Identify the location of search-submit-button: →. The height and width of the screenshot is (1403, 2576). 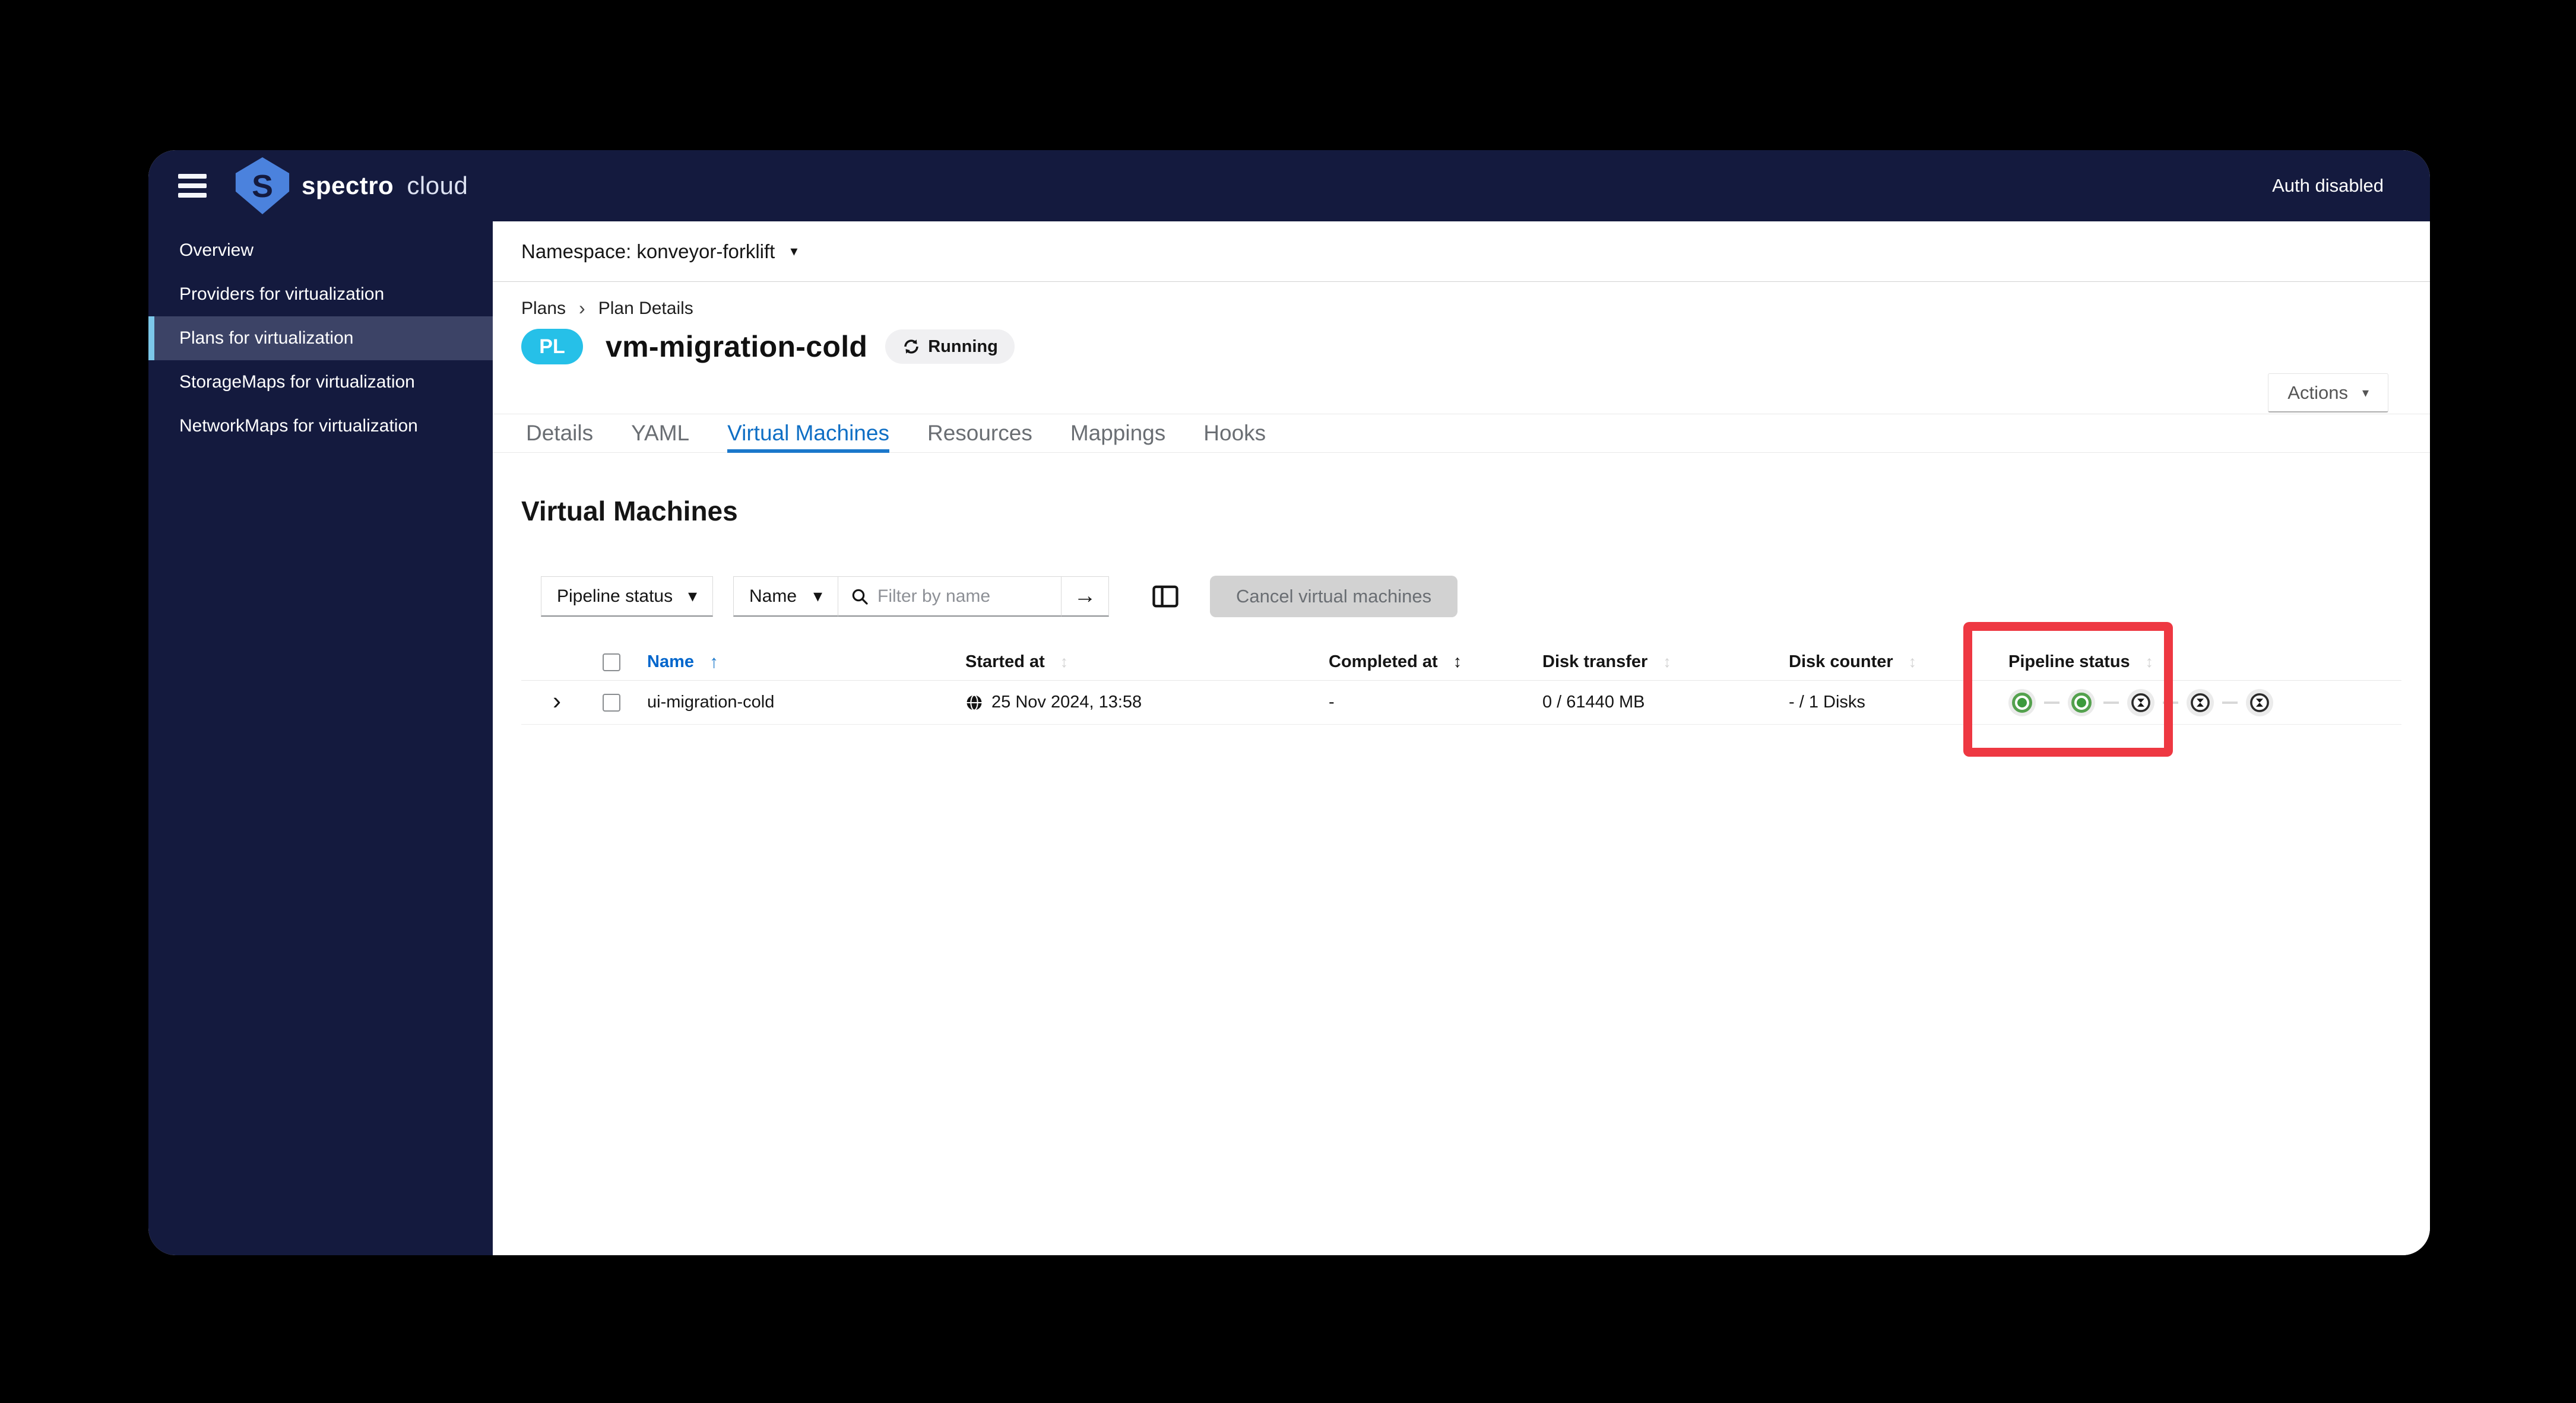
(1085, 596).